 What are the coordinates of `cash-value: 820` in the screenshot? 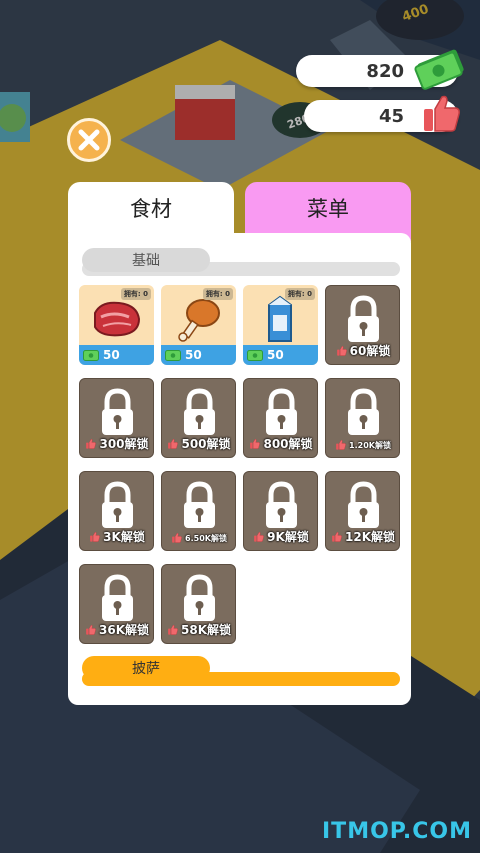 It's located at (385, 71).